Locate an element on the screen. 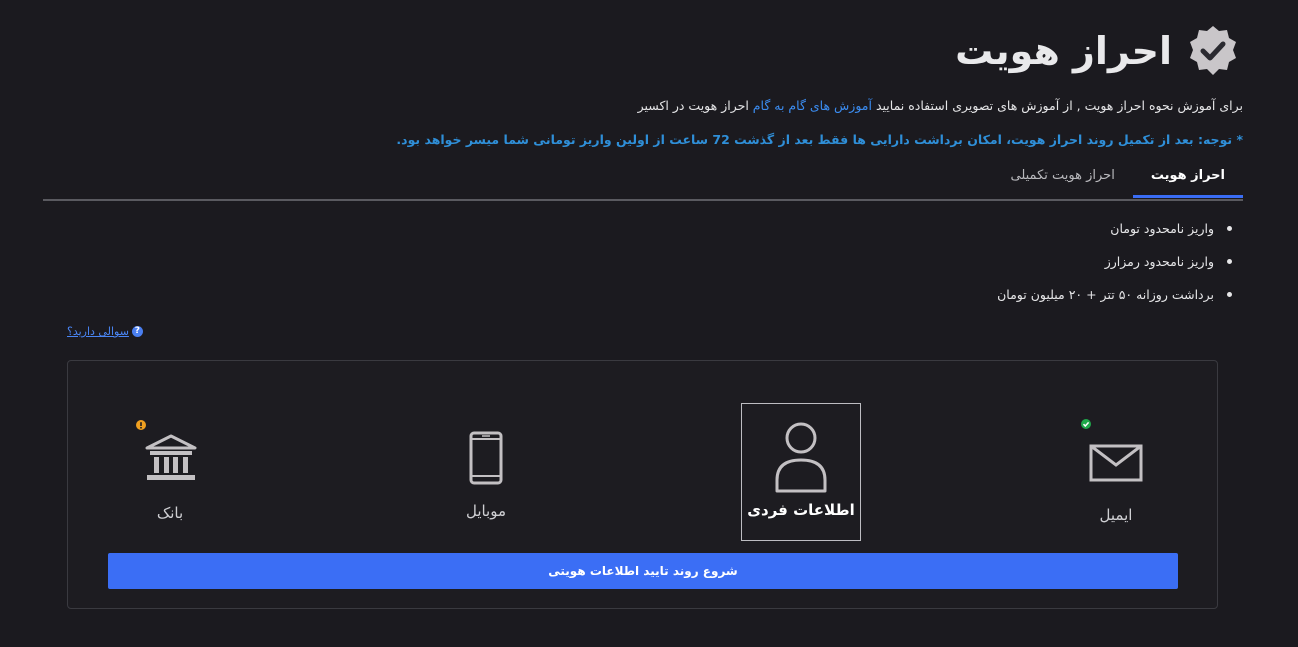  question-icon: ? is located at coordinates (137, 331).